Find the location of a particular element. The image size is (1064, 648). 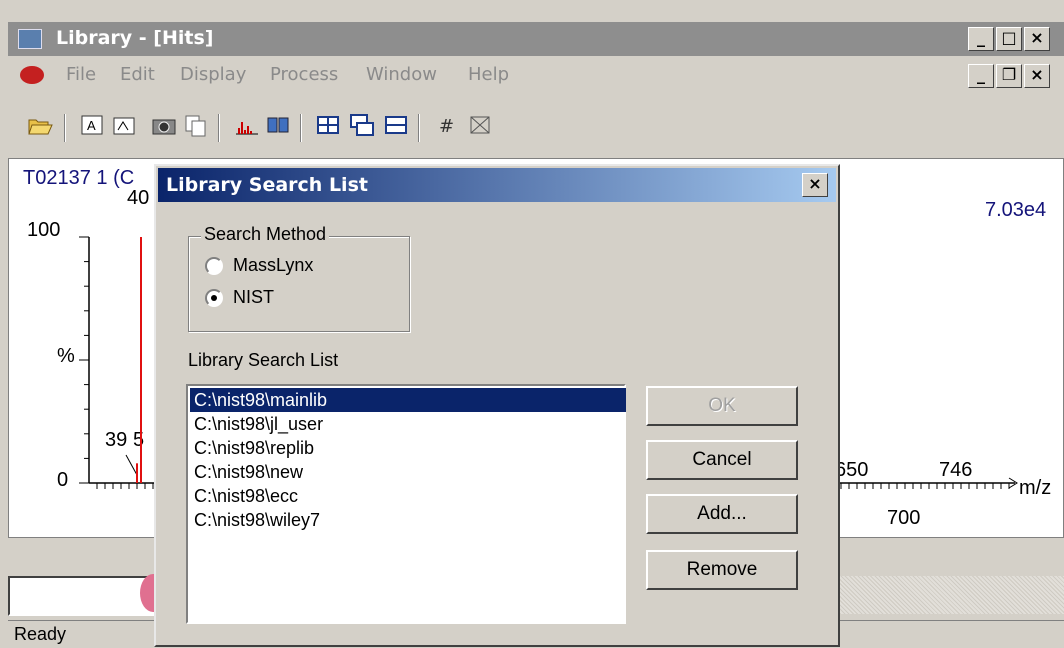

status-text: Ready is located at coordinates (40, 634).